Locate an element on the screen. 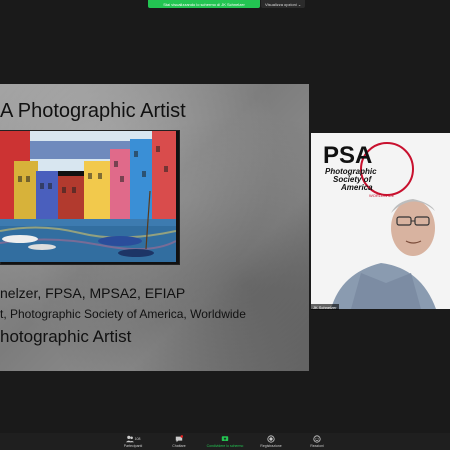  reactions-button: Reazioni is located at coordinates (317, 441).